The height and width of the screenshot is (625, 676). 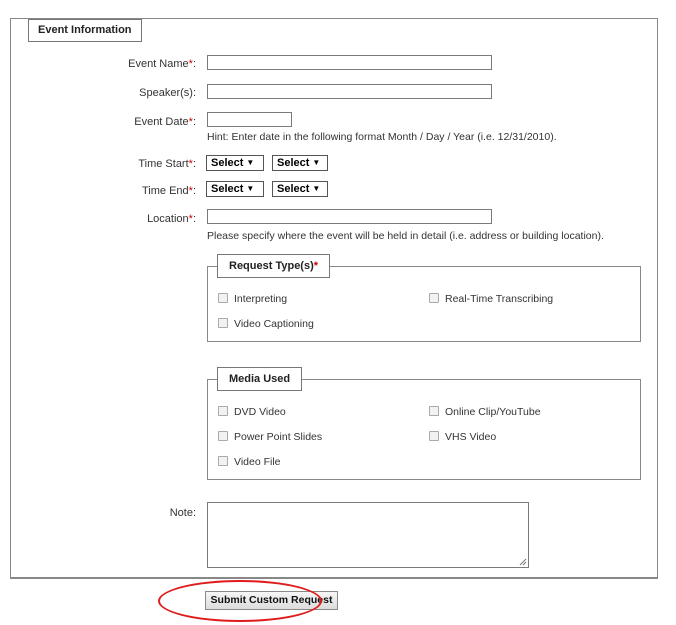 What do you see at coordinates (316, 266) in the screenshot?
I see `required-marker: *` at bounding box center [316, 266].